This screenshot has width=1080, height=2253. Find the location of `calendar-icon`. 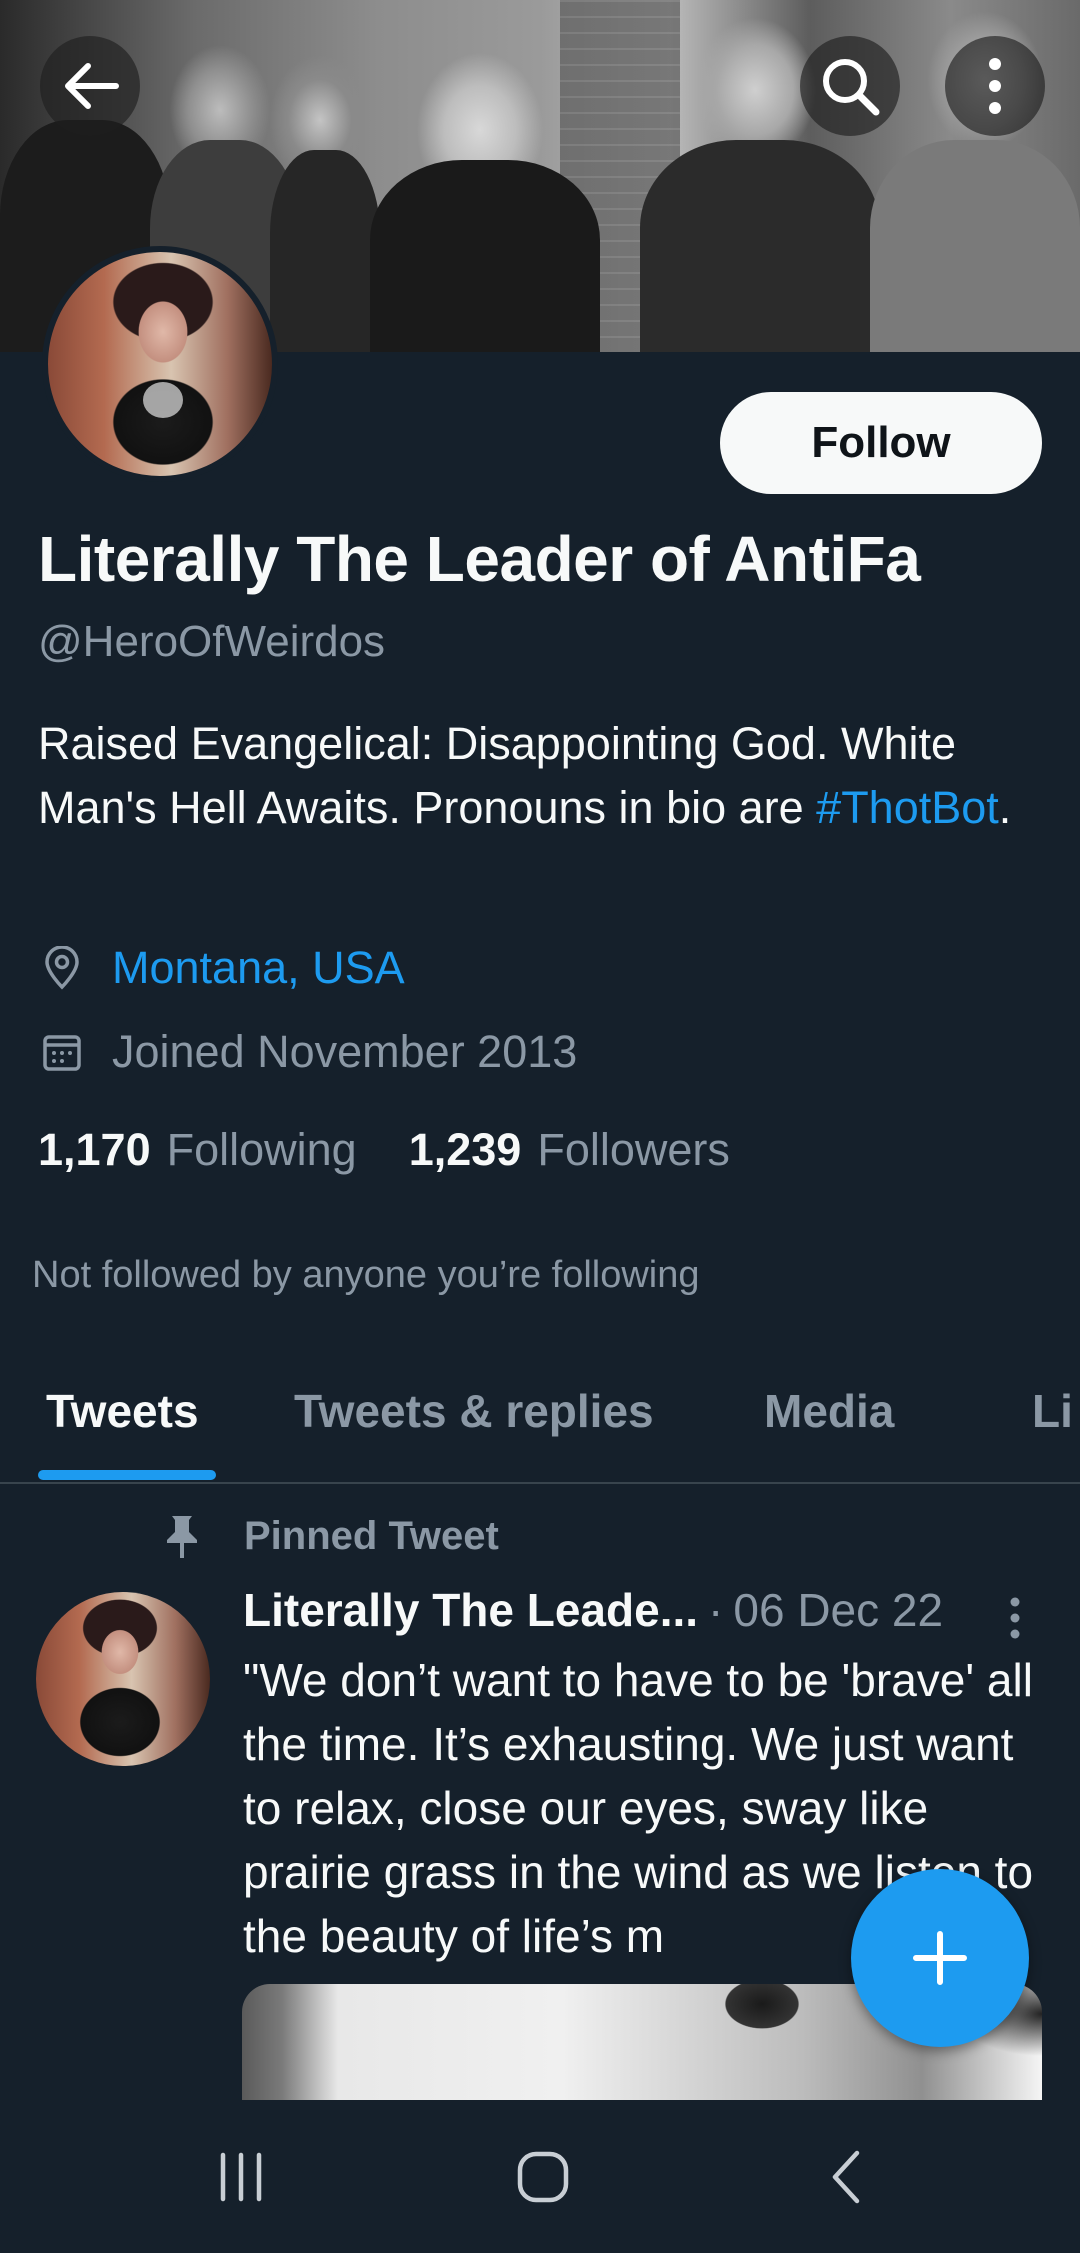

calendar-icon is located at coordinates (62, 1052).